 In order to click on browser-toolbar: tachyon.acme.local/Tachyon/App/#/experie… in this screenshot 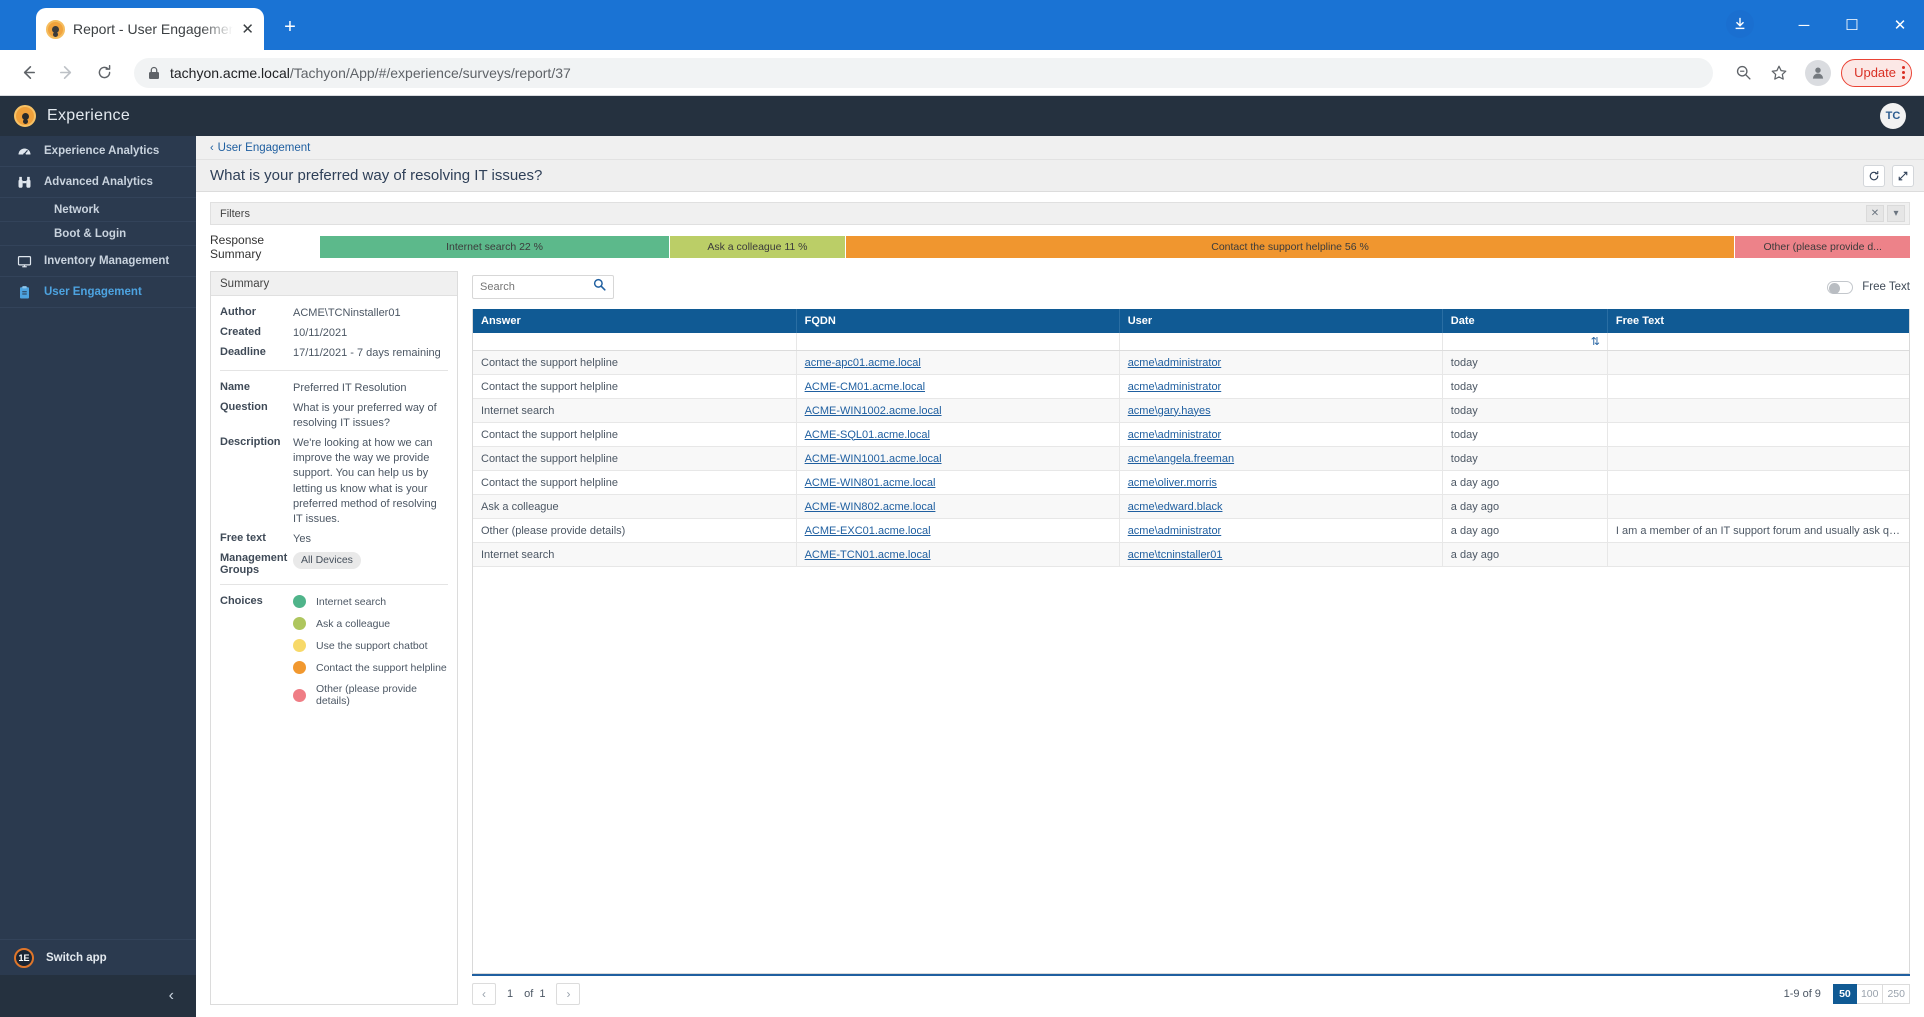, I will do `click(962, 73)`.